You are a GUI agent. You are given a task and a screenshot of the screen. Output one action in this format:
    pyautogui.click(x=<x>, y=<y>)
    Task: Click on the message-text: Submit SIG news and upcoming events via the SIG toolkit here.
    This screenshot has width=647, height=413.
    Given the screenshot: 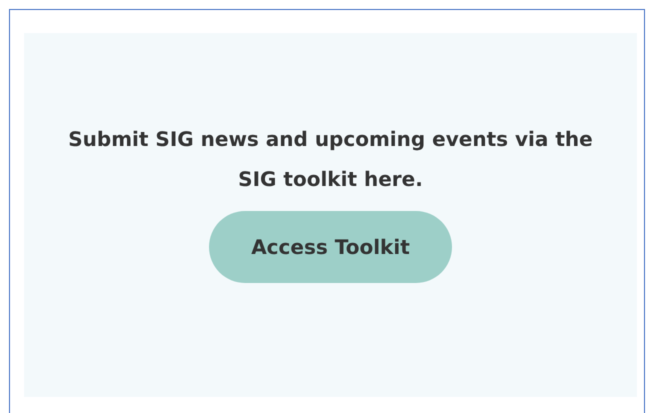 What is the action you would take?
    pyautogui.click(x=330, y=159)
    